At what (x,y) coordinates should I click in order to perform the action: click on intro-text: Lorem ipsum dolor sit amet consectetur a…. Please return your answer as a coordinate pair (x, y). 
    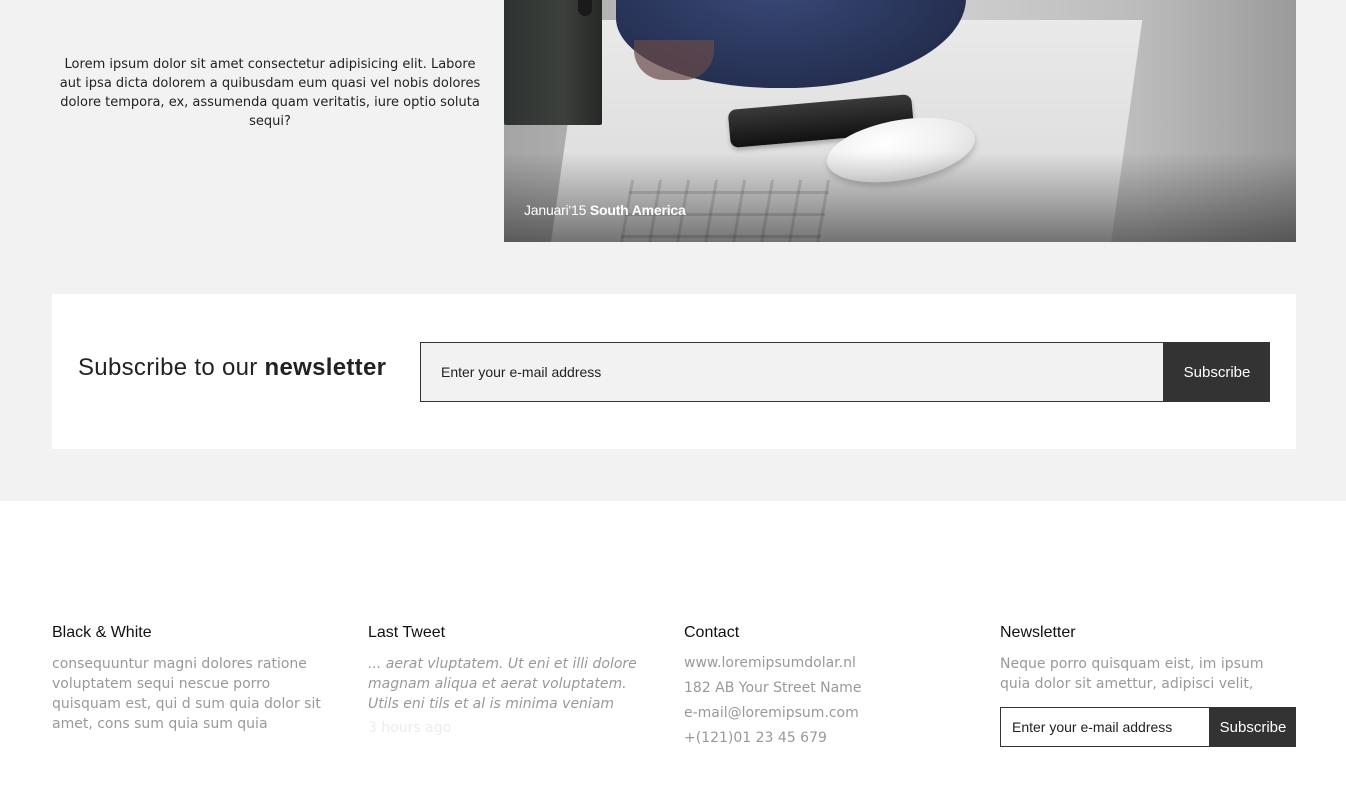
    Looking at the image, I should click on (270, 93).